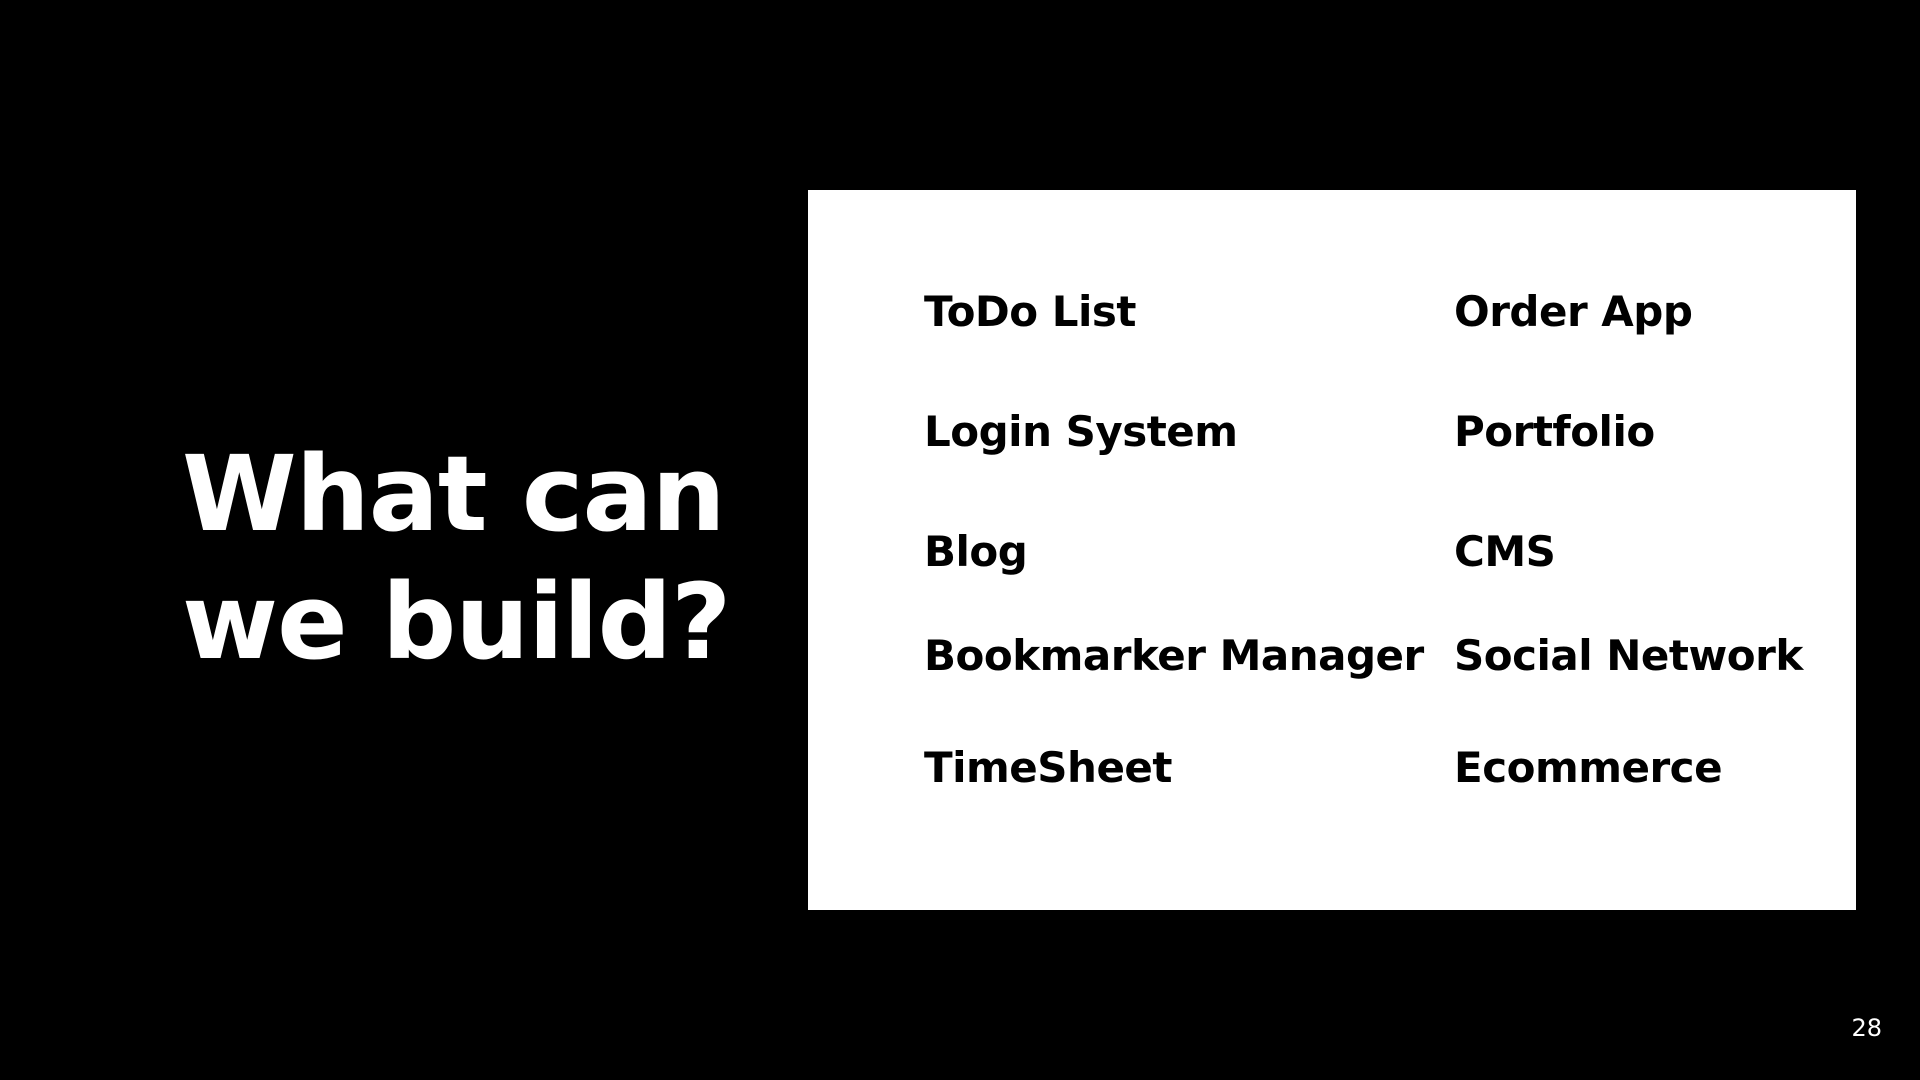 The width and height of the screenshot is (1920, 1080). What do you see at coordinates (1505, 551) in the screenshot?
I see `project-item-cms: CMS` at bounding box center [1505, 551].